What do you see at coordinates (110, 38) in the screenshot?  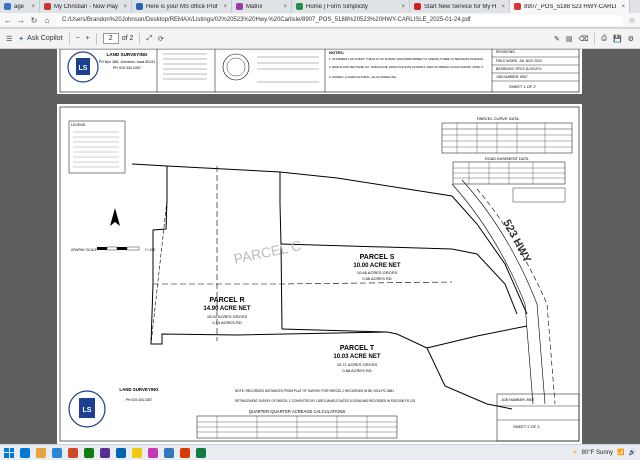 I see `page-number-input: 2` at bounding box center [110, 38].